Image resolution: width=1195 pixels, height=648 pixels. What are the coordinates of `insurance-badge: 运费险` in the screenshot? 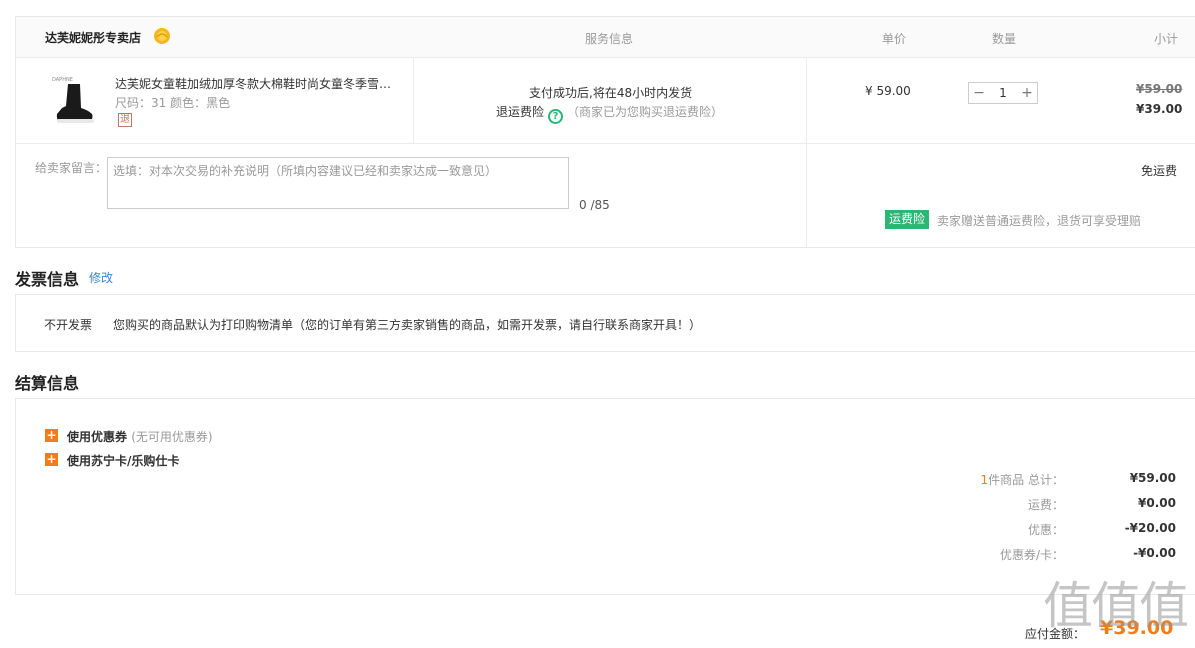 It's located at (907, 219).